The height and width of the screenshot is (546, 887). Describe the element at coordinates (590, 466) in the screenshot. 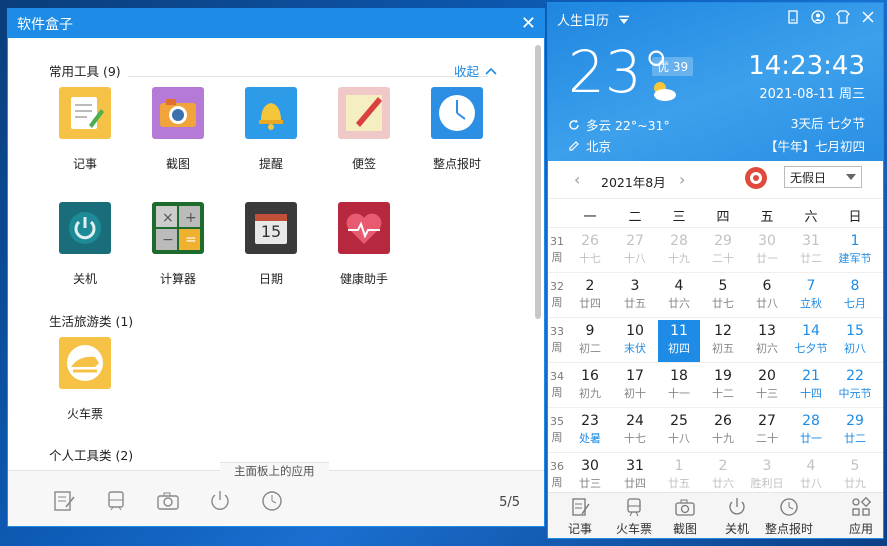

I see `day-number: 30` at that location.